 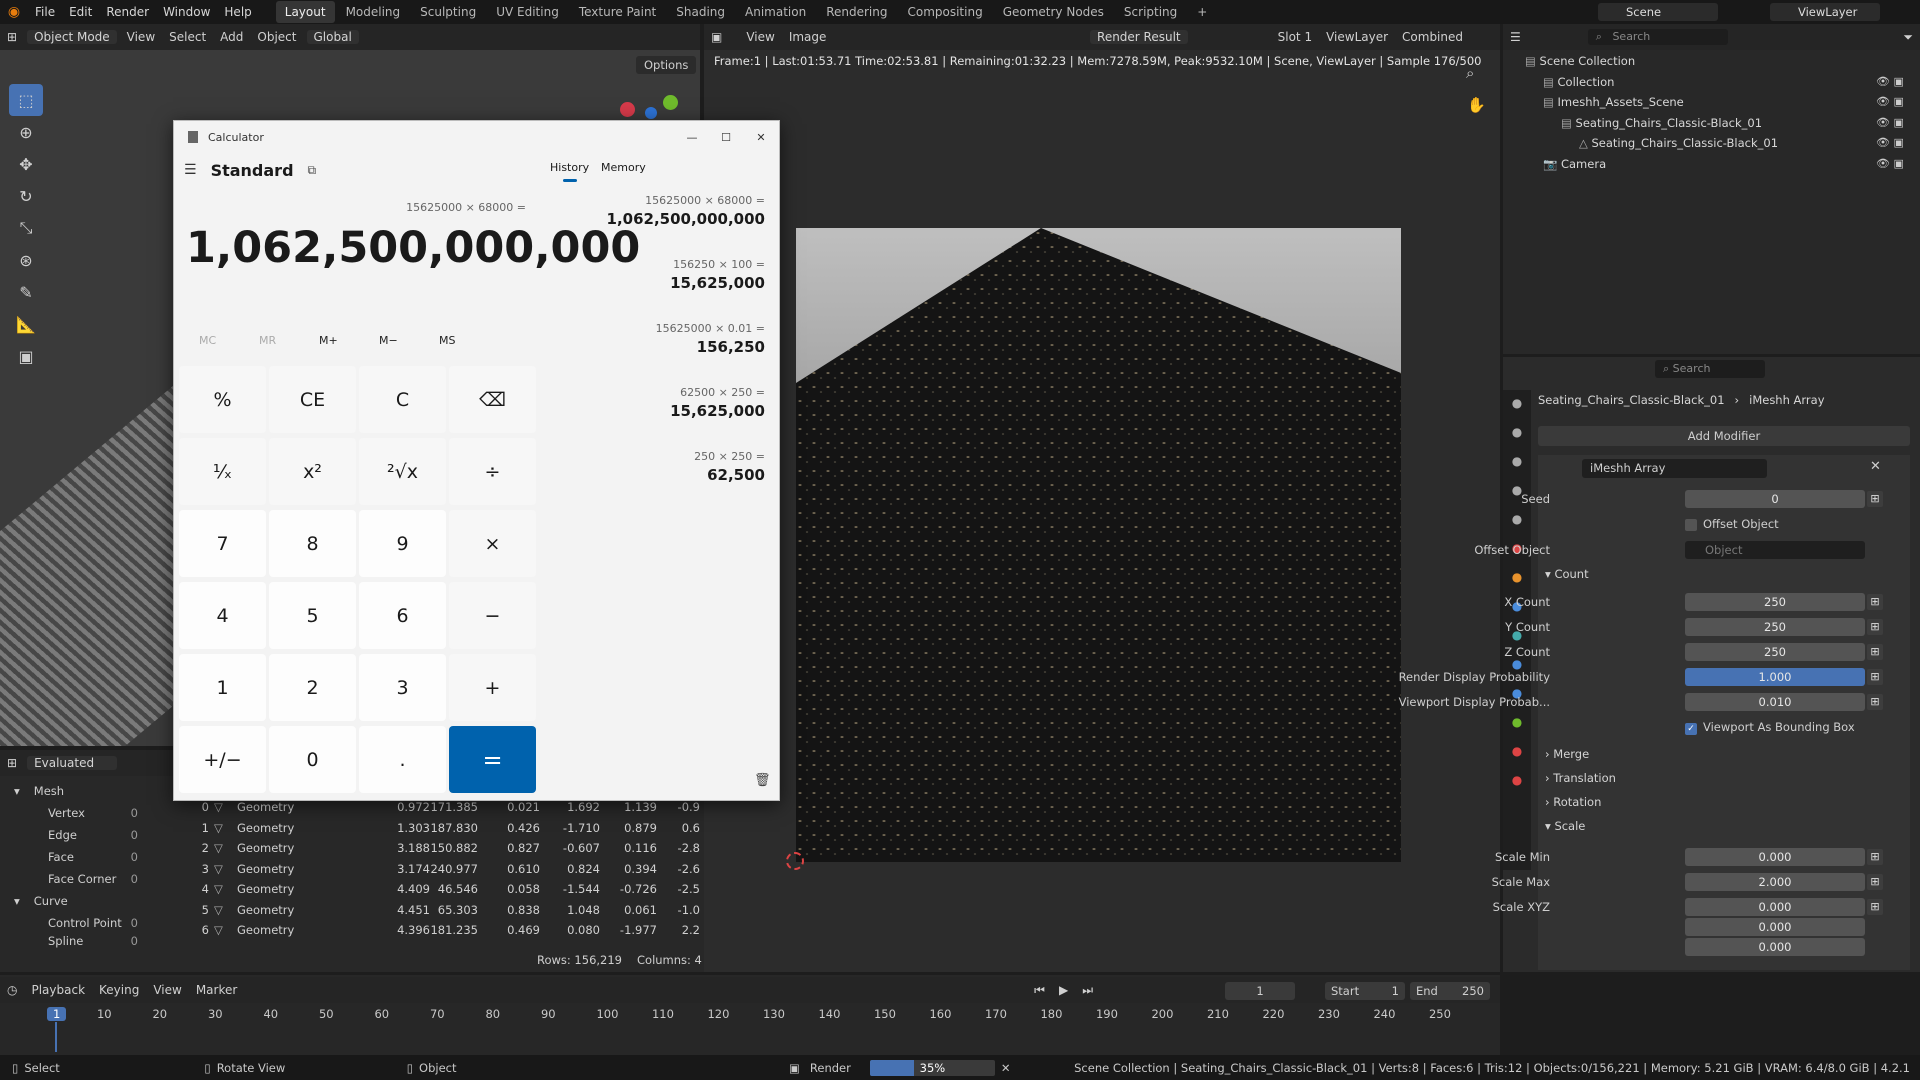 What do you see at coordinates (402, 543) in the screenshot?
I see `digit-9-button: 9` at bounding box center [402, 543].